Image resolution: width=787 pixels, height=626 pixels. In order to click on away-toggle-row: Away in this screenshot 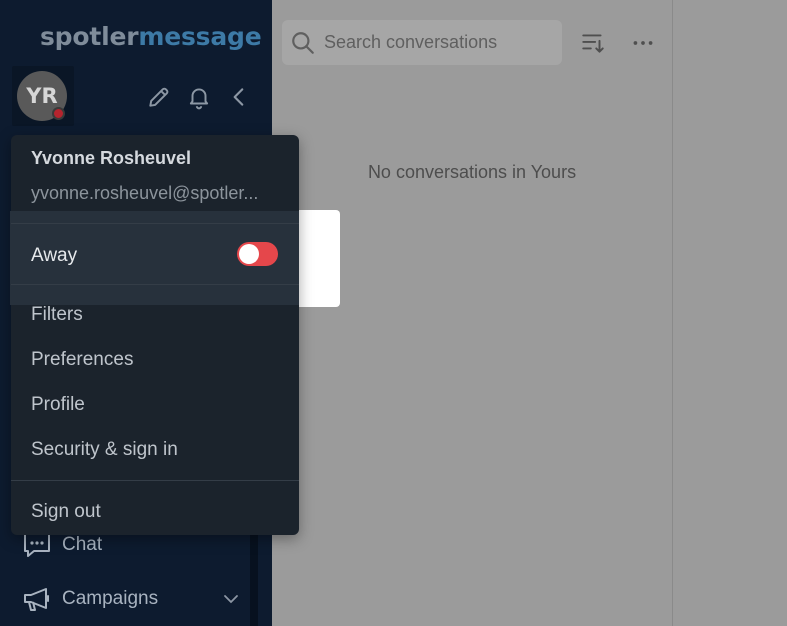, I will do `click(154, 258)`.